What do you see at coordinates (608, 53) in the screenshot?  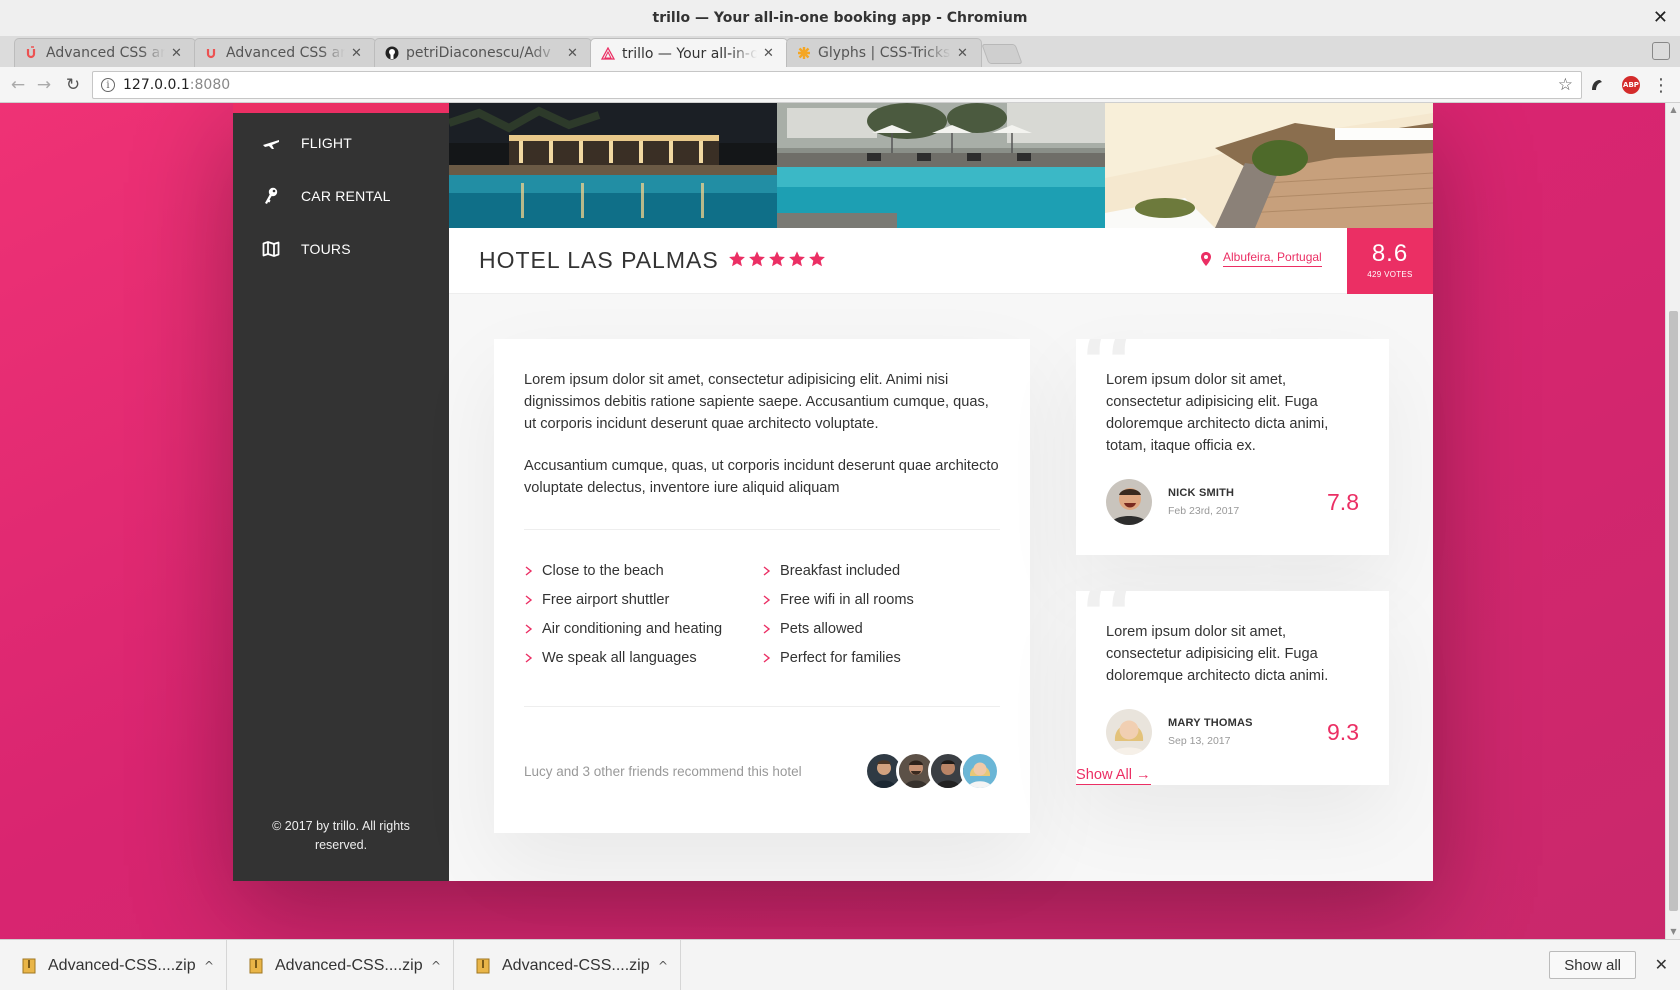 I see `trillo-icon` at bounding box center [608, 53].